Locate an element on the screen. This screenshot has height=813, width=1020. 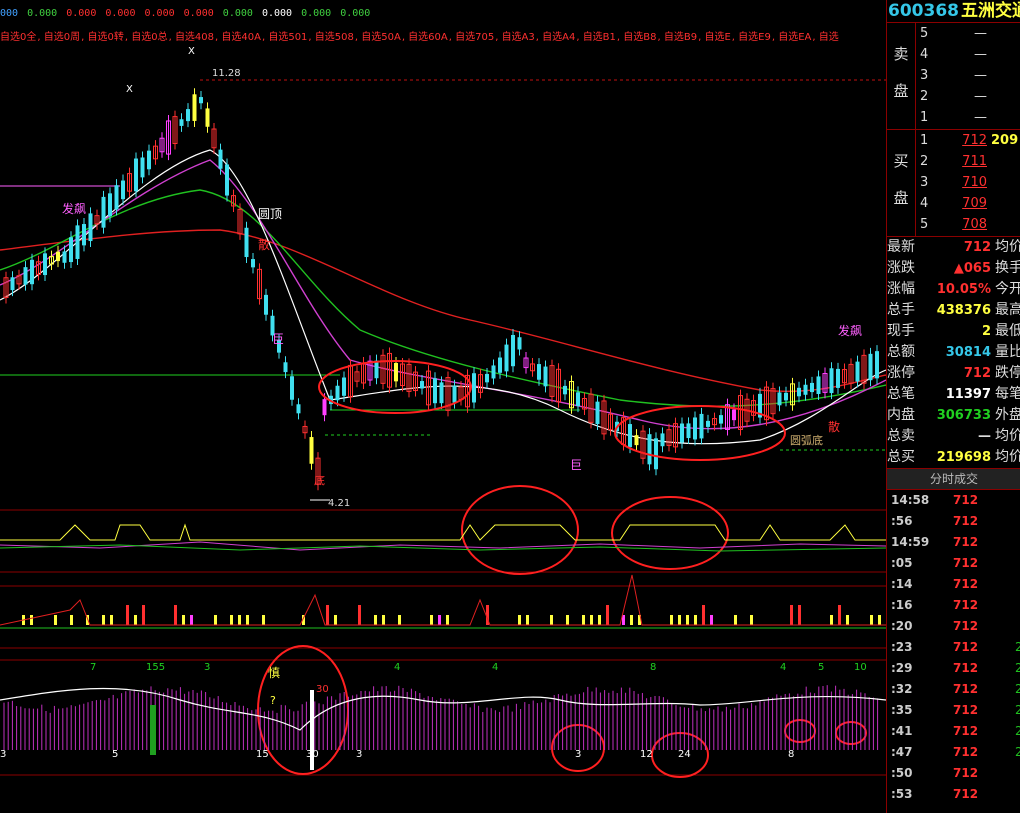
buy-row: 4 709 is located at coordinates (953, 203).